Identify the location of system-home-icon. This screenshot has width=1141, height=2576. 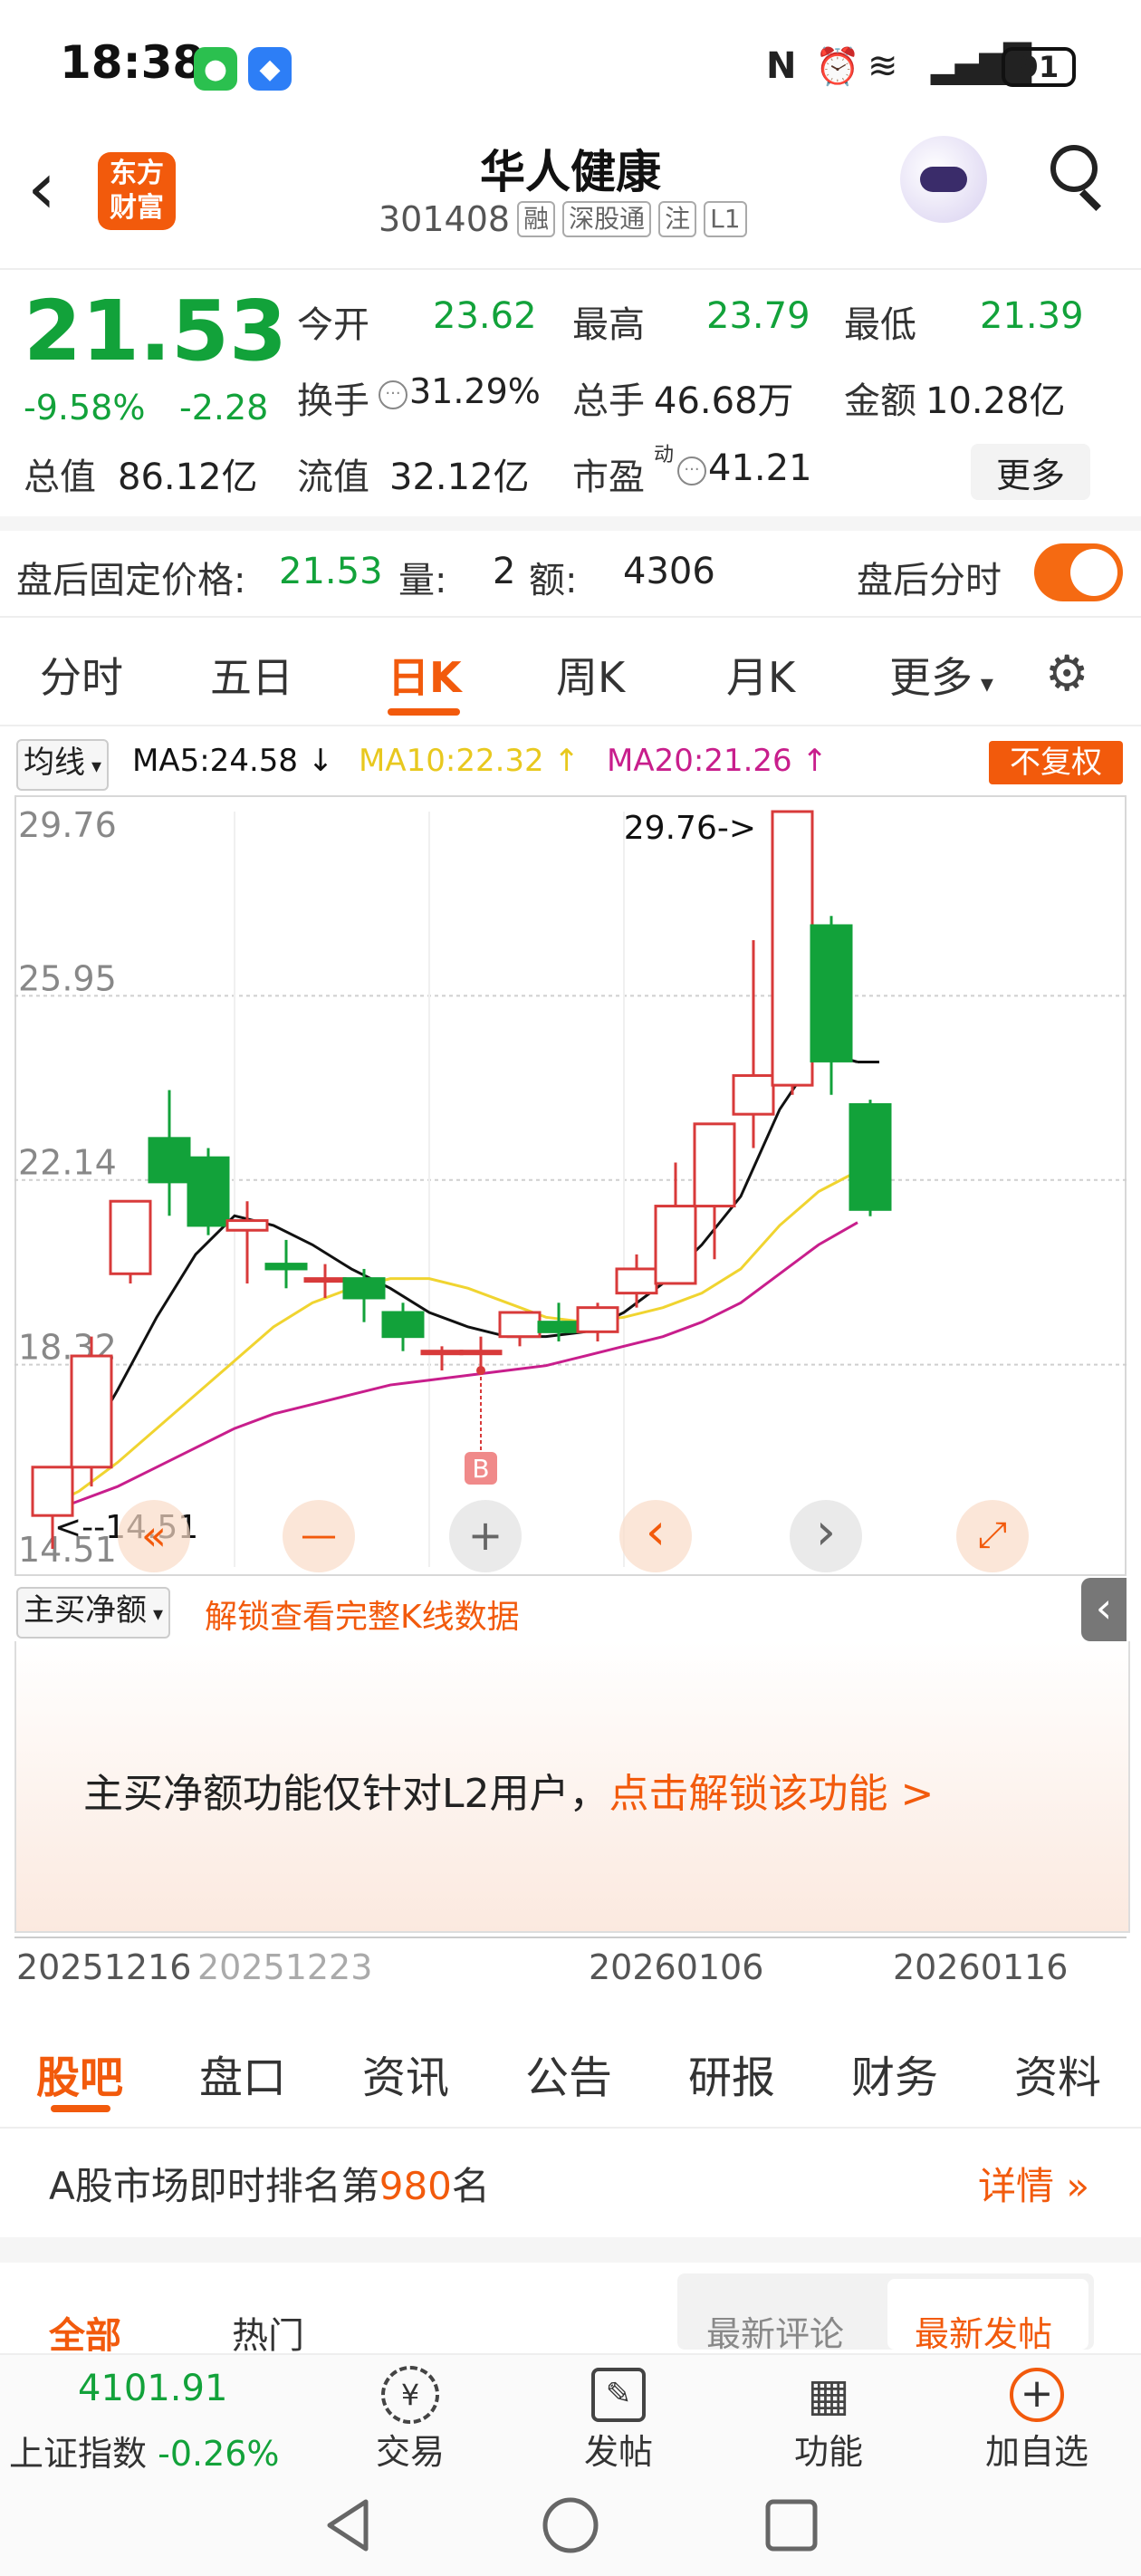
(570, 2525).